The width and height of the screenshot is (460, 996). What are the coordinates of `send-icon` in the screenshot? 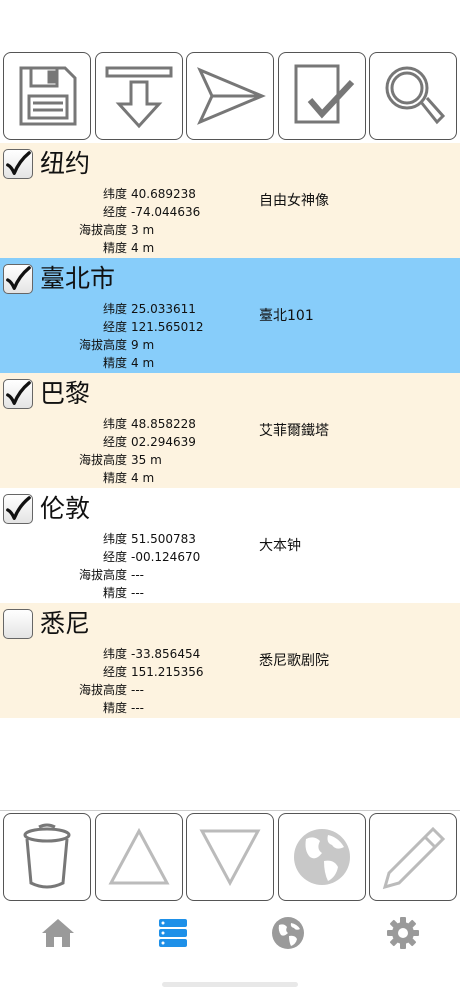 It's located at (231, 96).